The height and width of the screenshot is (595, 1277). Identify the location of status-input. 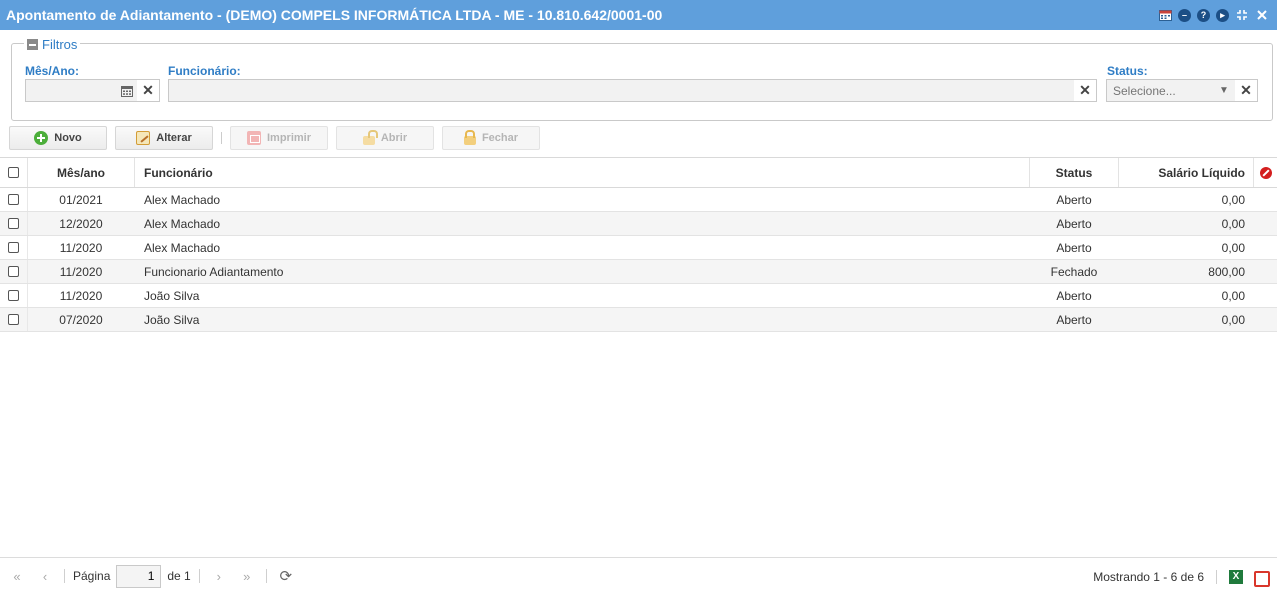
(1160, 90).